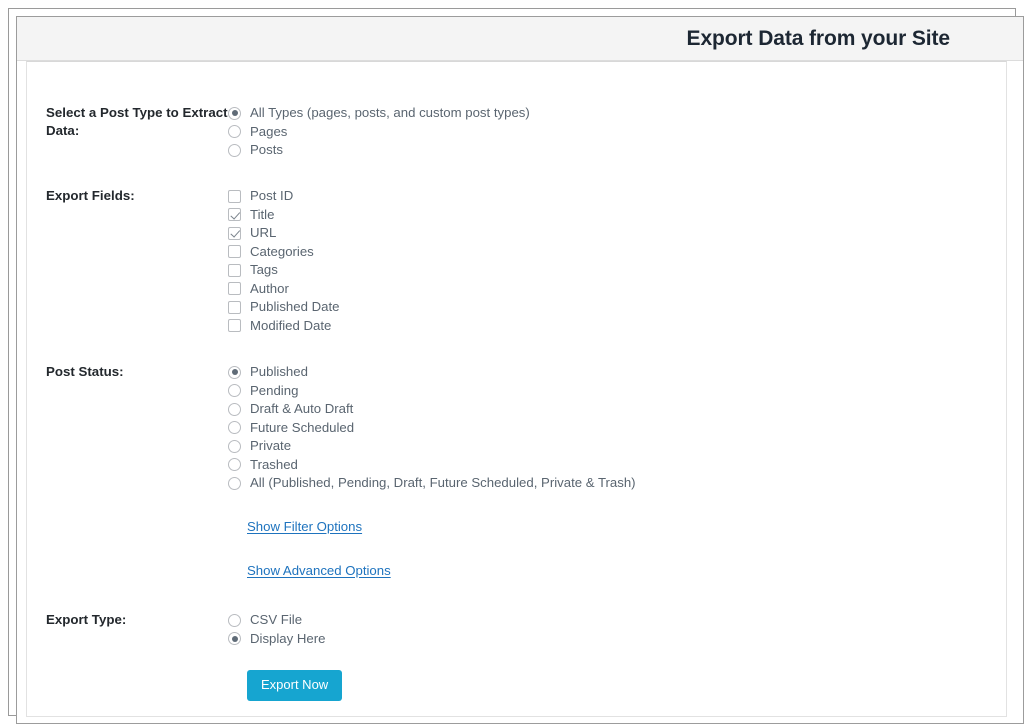 Image resolution: width=1024 pixels, height=724 pixels. Describe the element at coordinates (271, 446) in the screenshot. I see `option-label: Private` at that location.